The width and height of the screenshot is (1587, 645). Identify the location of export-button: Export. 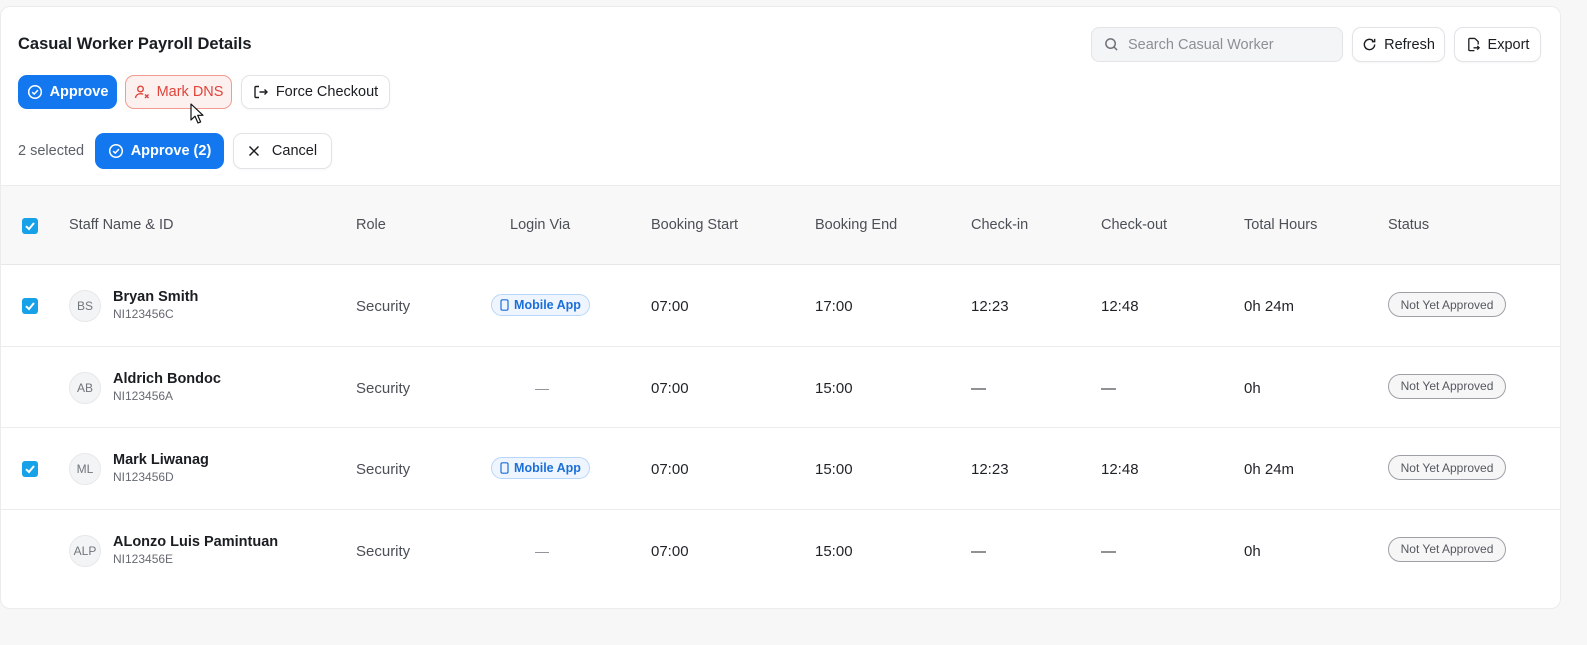
(1497, 44).